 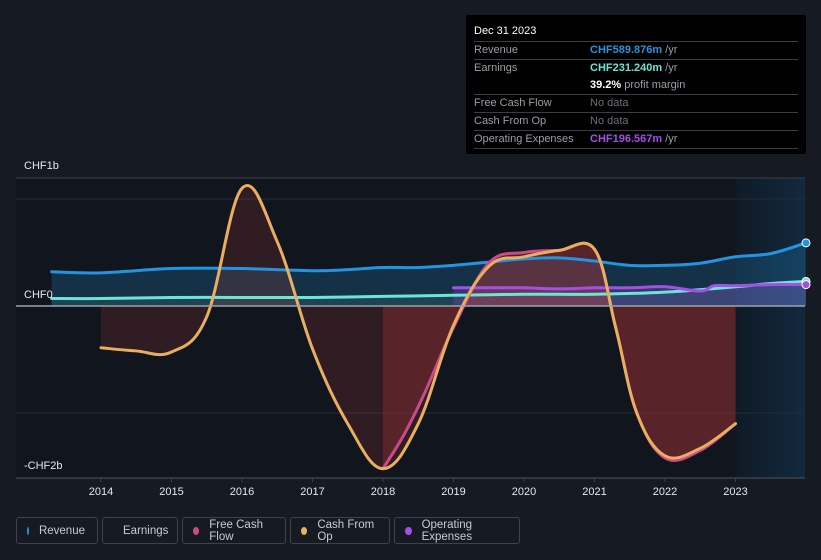 What do you see at coordinates (304, 530) in the screenshot?
I see `cash-from-op-dot-icon` at bounding box center [304, 530].